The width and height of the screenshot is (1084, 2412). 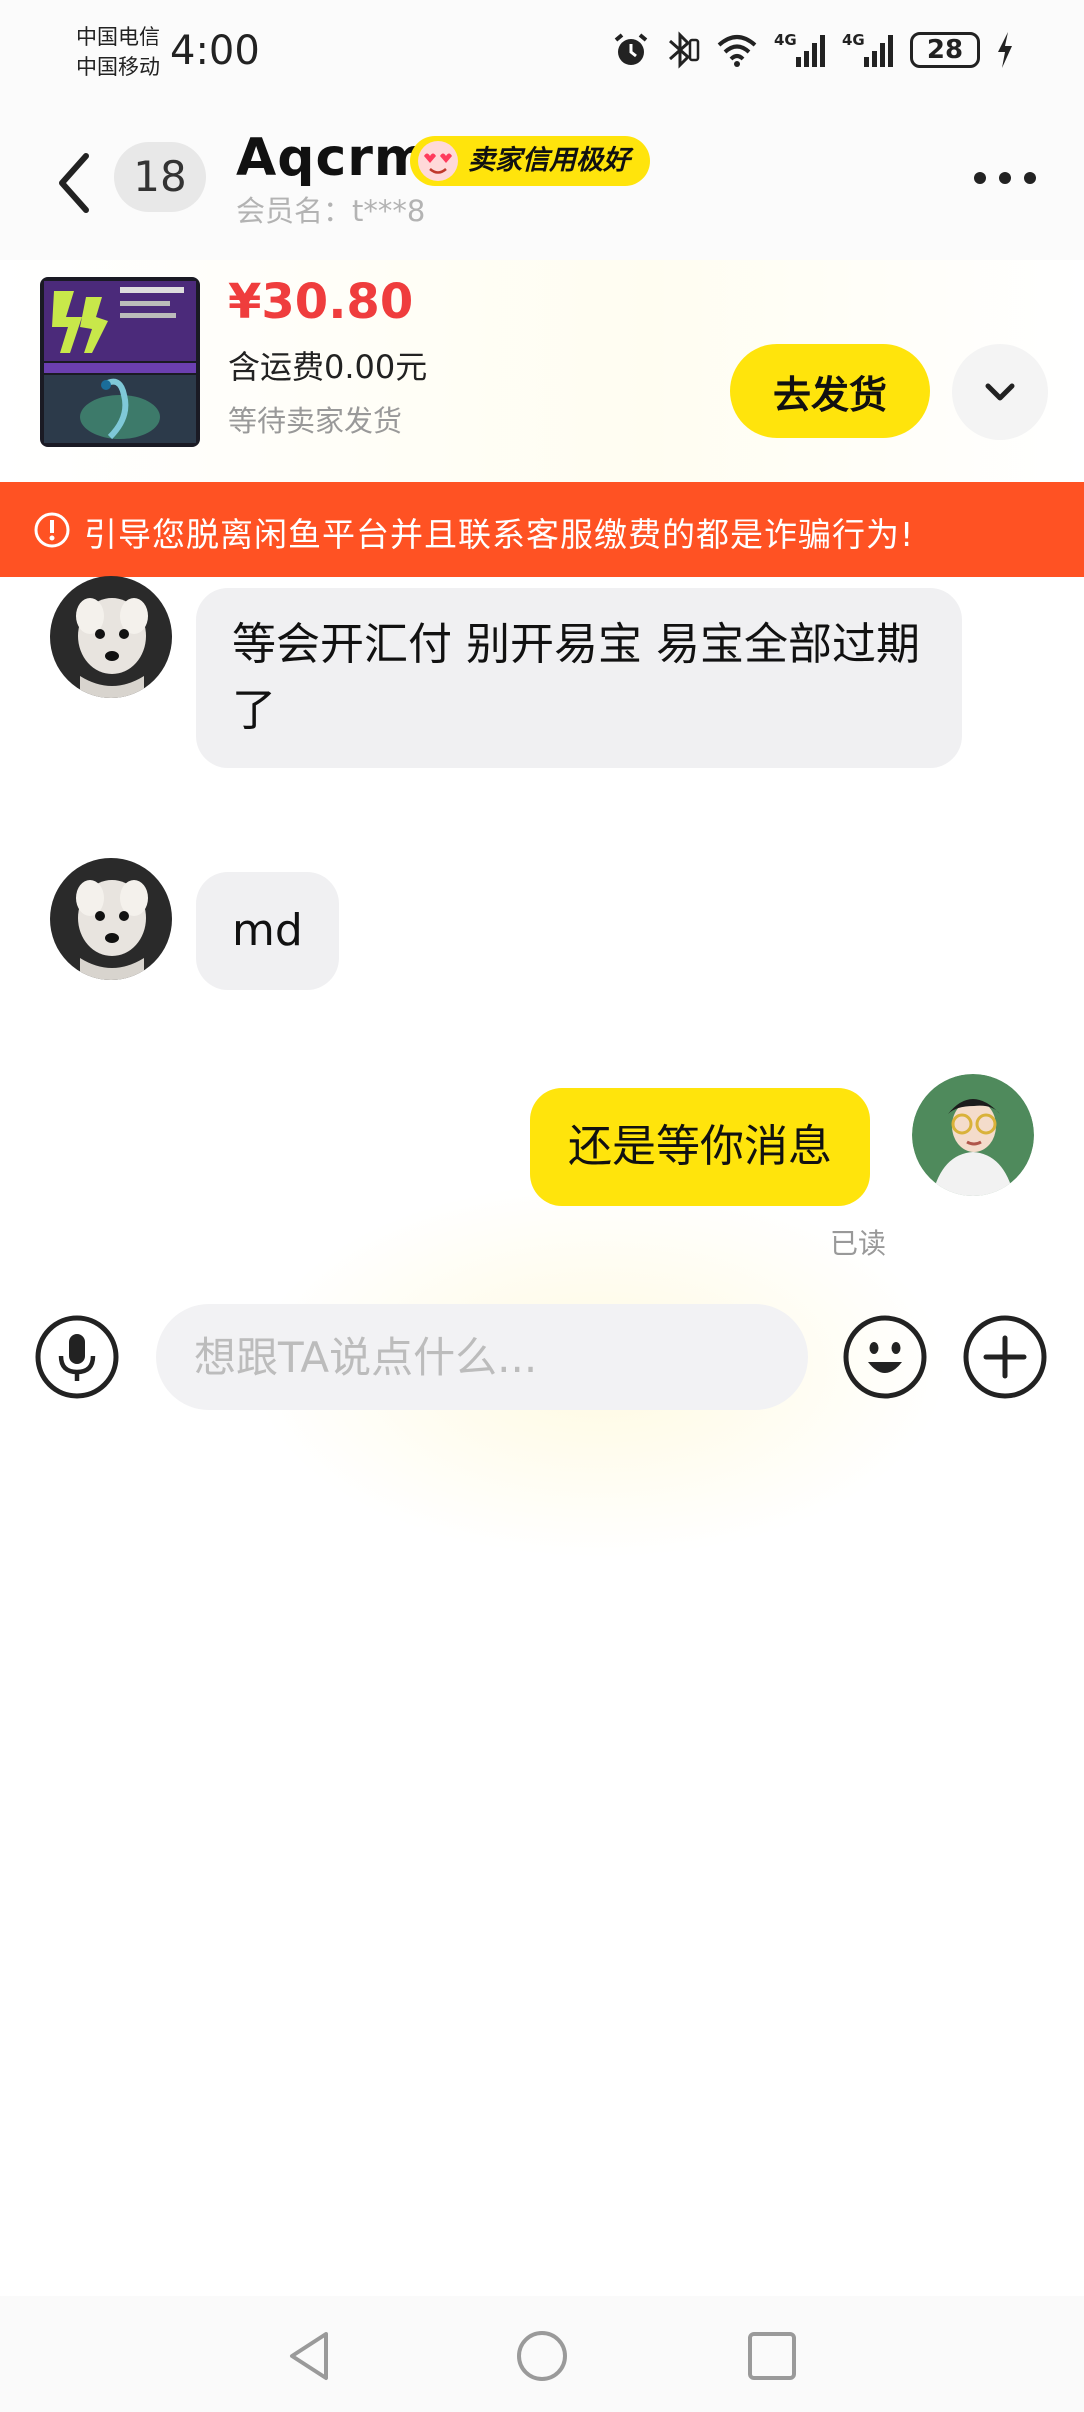 What do you see at coordinates (737, 51) in the screenshot?
I see `wifi-icon` at bounding box center [737, 51].